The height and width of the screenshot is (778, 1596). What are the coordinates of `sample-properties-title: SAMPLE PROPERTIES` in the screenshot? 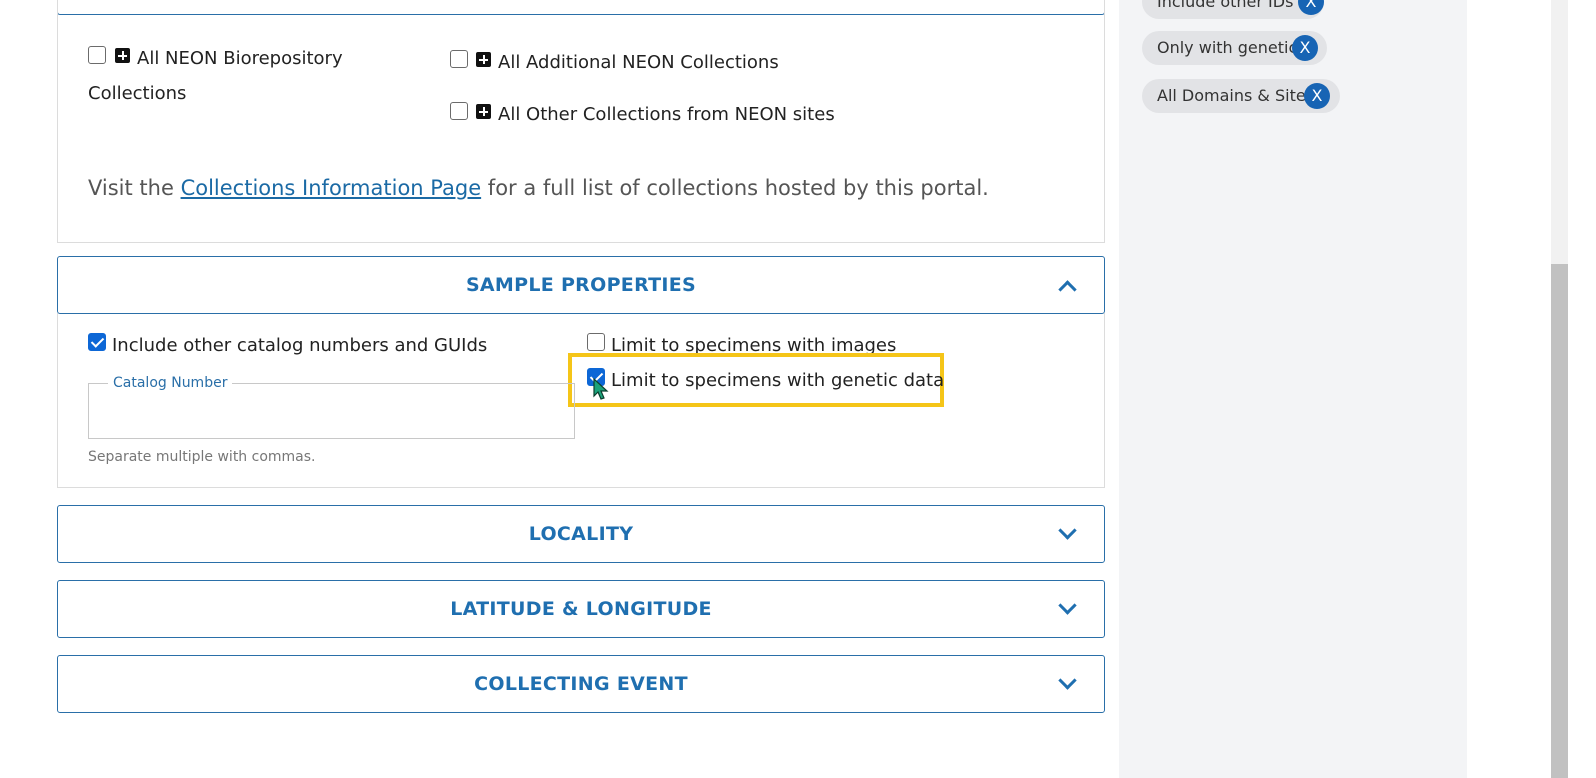 It's located at (581, 285).